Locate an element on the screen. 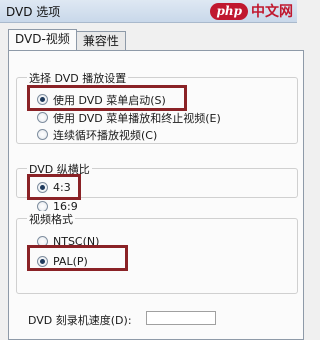  radio-label: 使用 DVD 菜单播放和终止视频(E) is located at coordinates (137, 118).